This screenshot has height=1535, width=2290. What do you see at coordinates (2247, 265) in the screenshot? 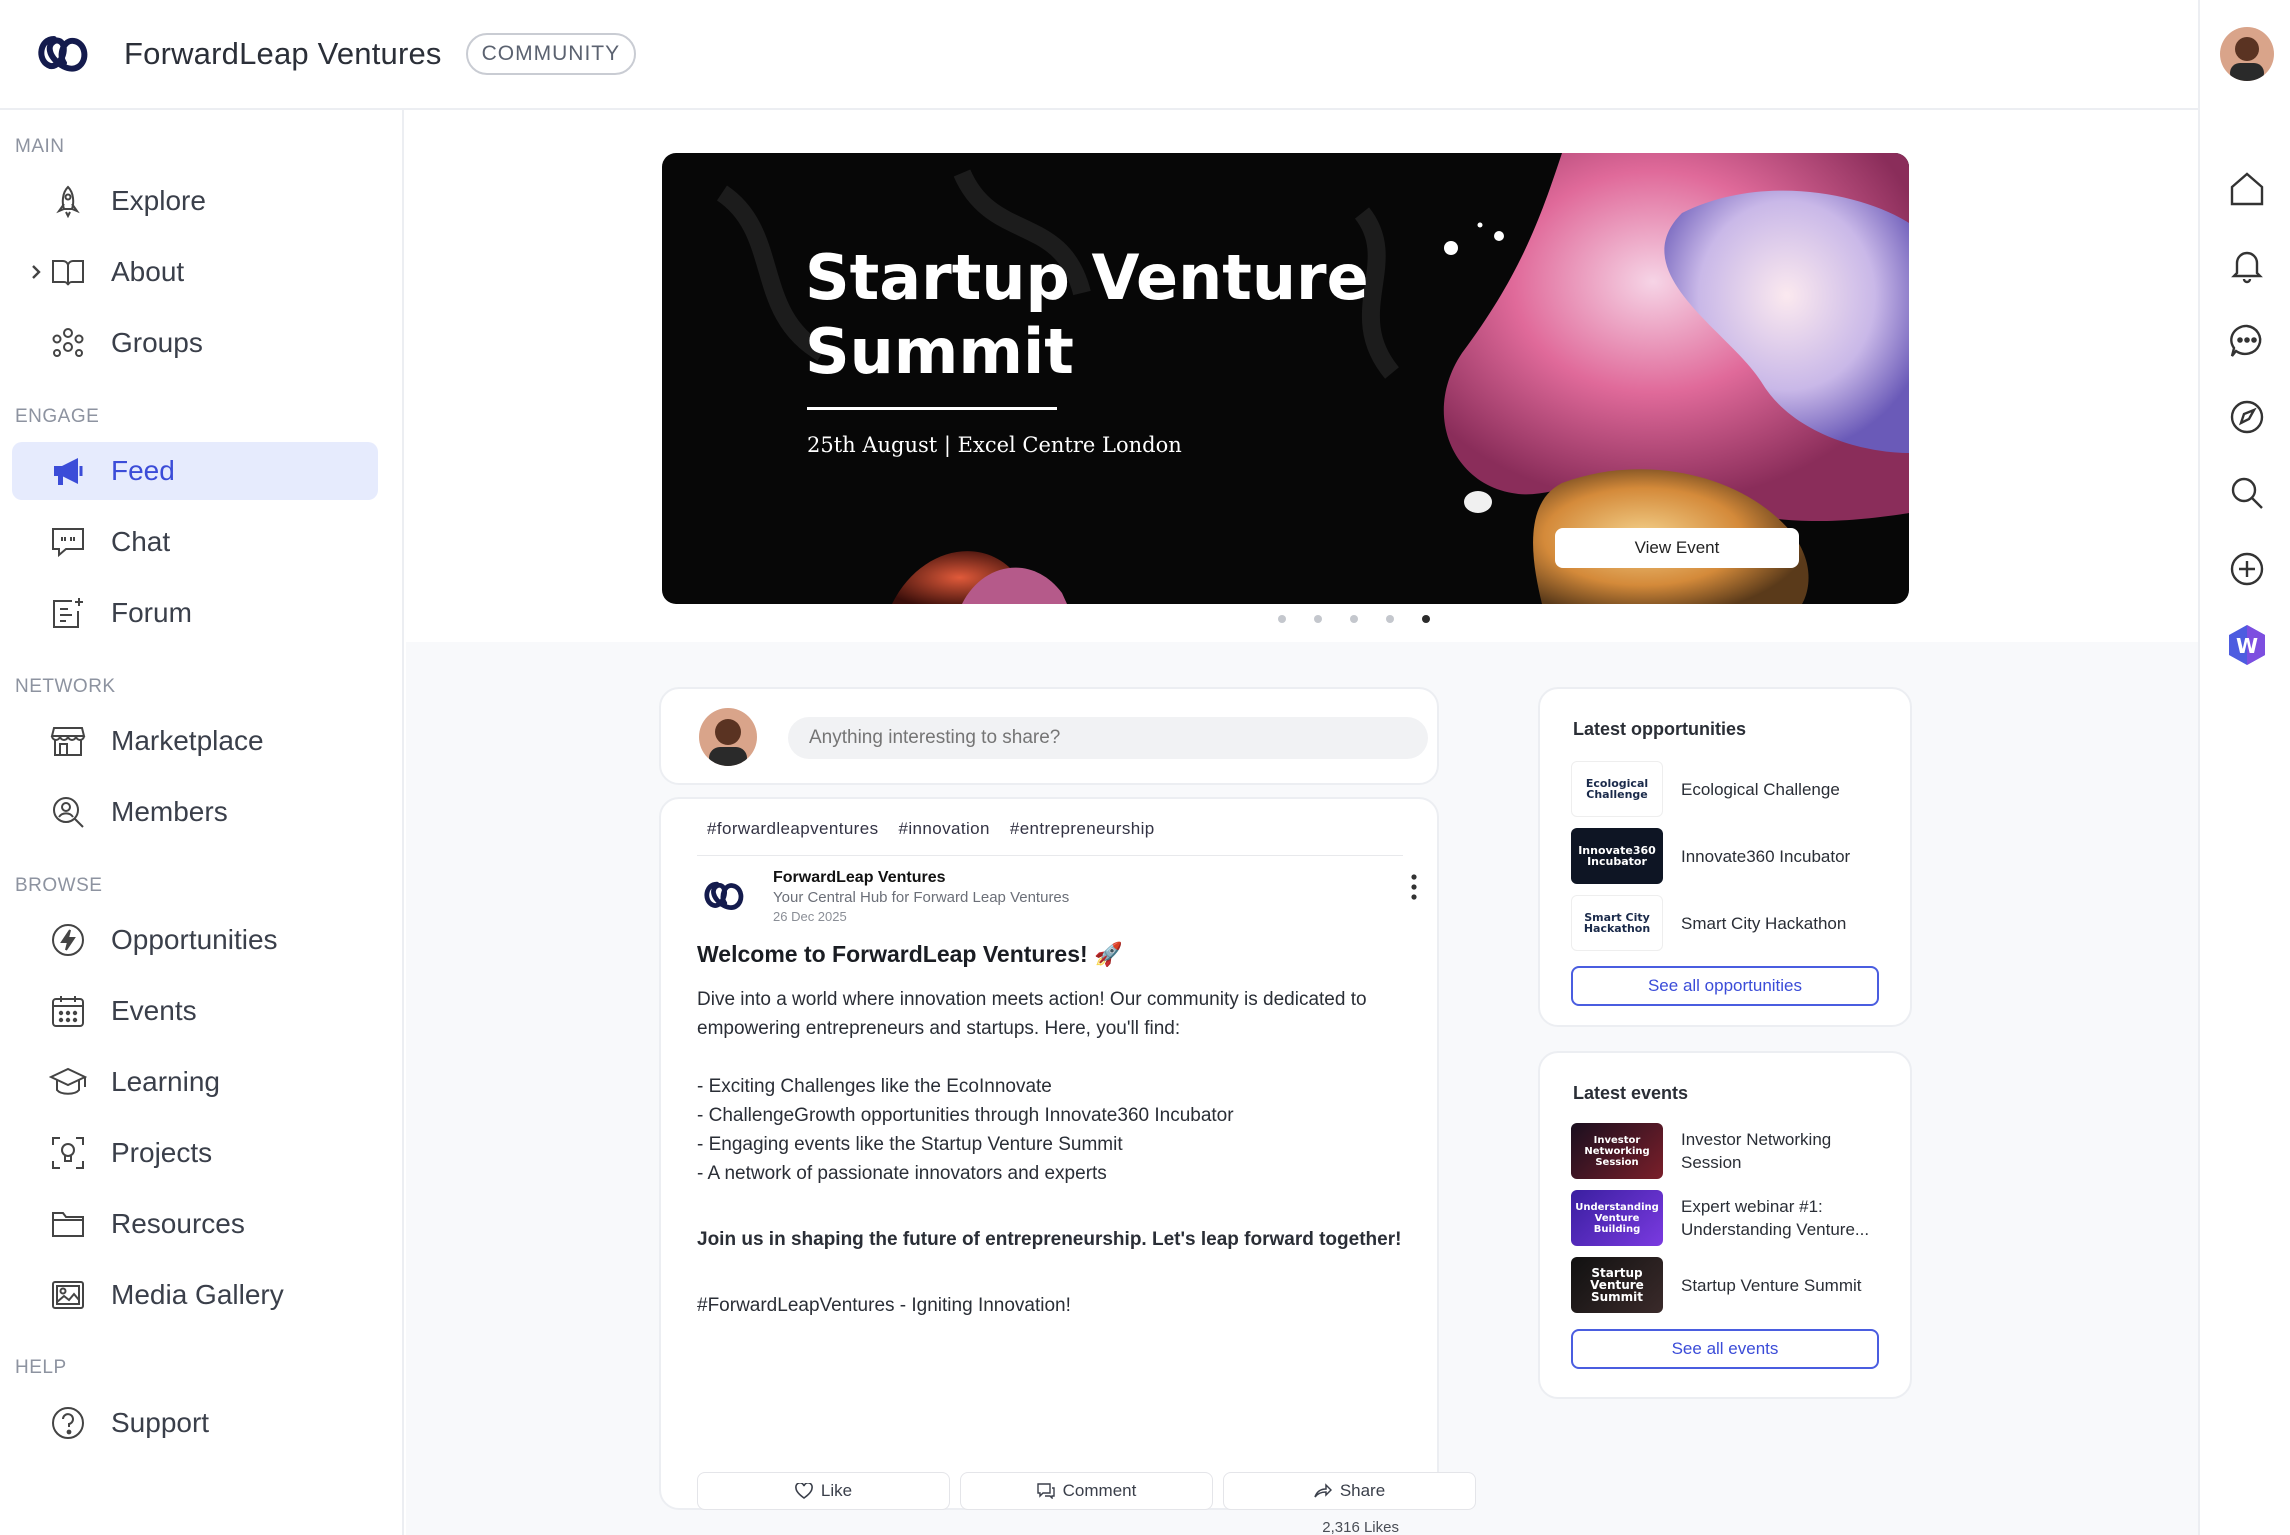
I see `bell-icon` at bounding box center [2247, 265].